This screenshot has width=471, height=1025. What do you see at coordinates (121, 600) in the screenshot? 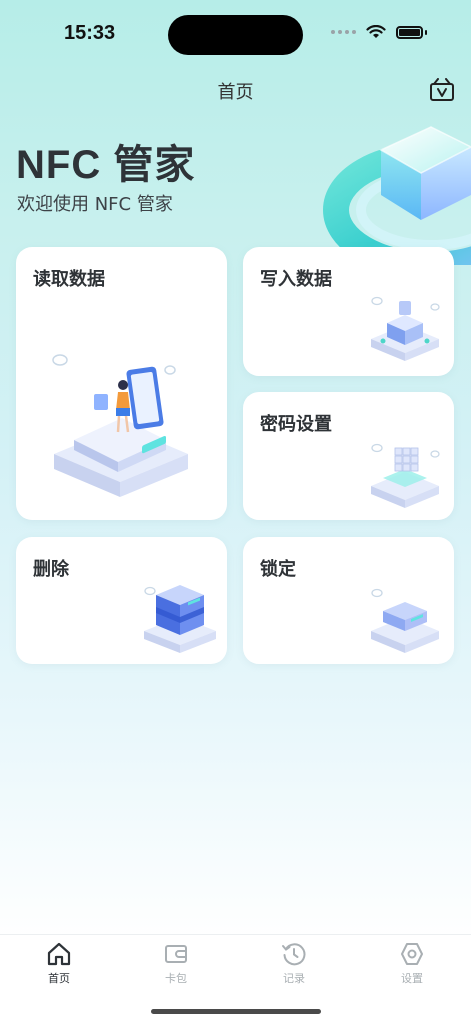
I see `delete-card: 删除` at bounding box center [121, 600].